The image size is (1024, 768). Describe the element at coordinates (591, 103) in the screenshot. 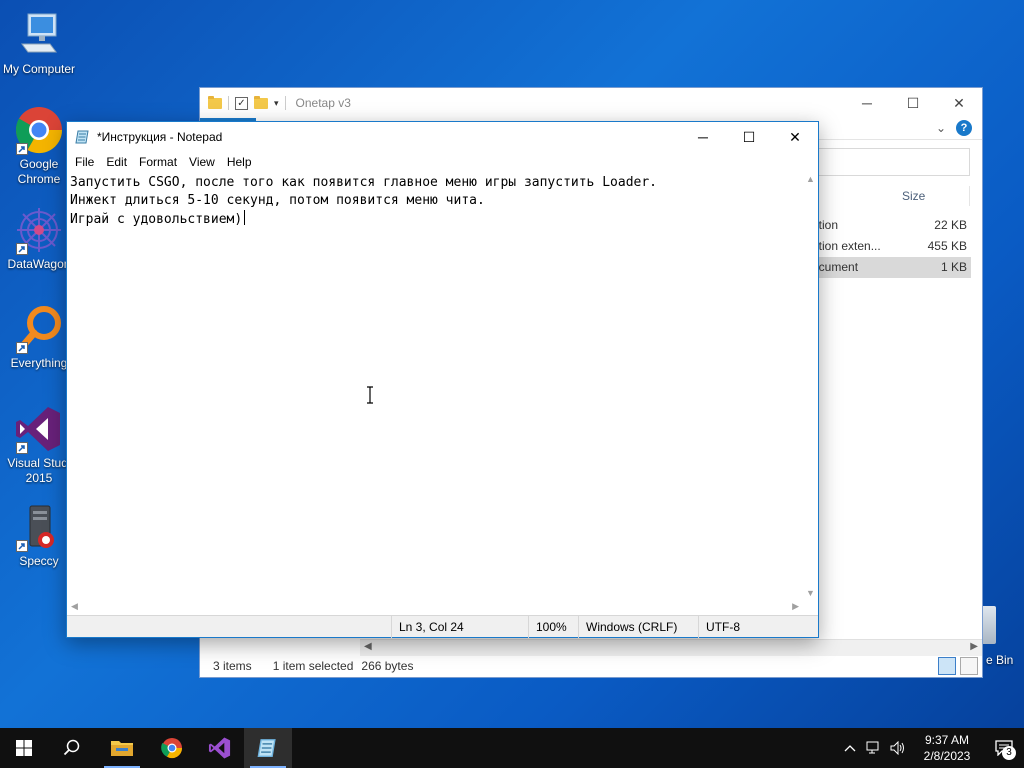

I see `explorer-titlebar: ✓ ▾ Onetap v3 ─ ☐ ✕` at that location.